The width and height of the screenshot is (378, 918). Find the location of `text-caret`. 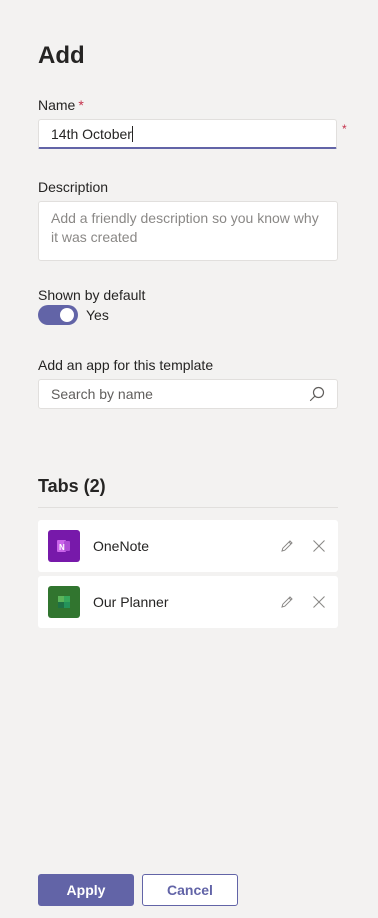

text-caret is located at coordinates (132, 134).